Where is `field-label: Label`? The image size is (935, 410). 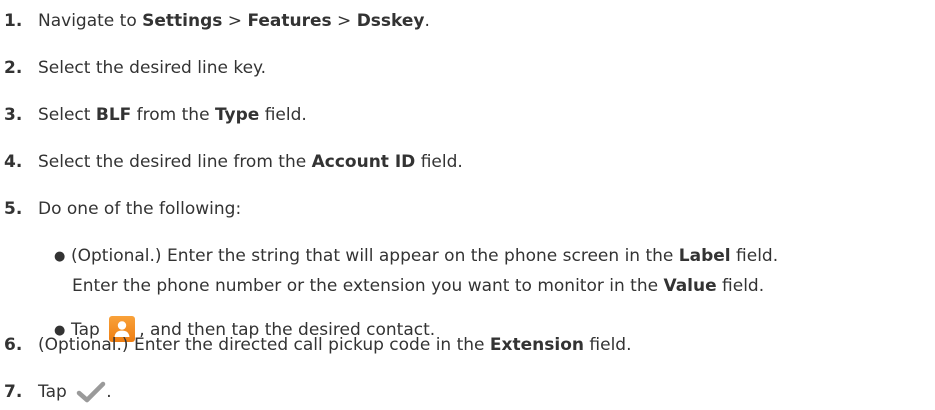
field-label: Label is located at coordinates (704, 256).